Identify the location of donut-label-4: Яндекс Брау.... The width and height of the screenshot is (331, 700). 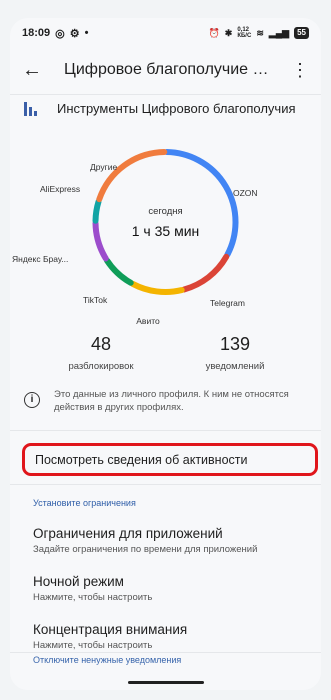
(40, 259).